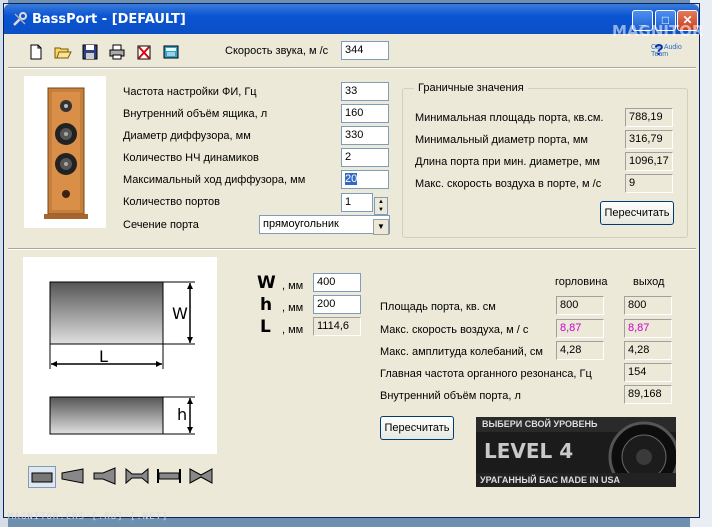 This screenshot has height=527, width=712. I want to click on air-speed-throat: 8,87, so click(580, 328).